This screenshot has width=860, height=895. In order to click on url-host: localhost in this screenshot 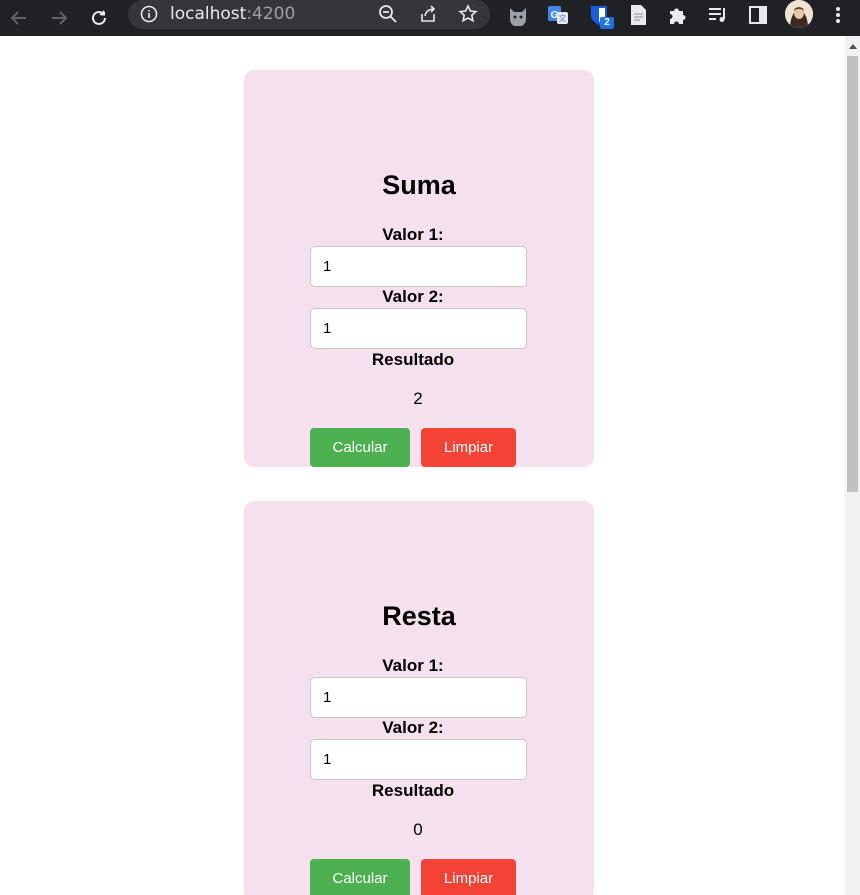, I will do `click(208, 14)`.